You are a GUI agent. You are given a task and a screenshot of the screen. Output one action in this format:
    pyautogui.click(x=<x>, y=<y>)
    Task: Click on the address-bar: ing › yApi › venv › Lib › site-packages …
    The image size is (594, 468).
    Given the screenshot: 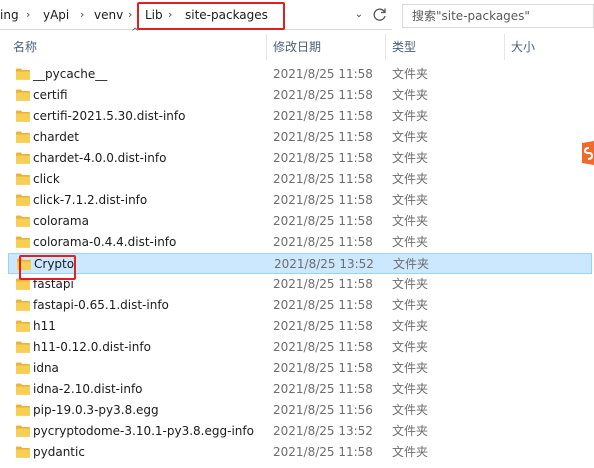 What is the action you would take?
    pyautogui.click(x=196, y=15)
    